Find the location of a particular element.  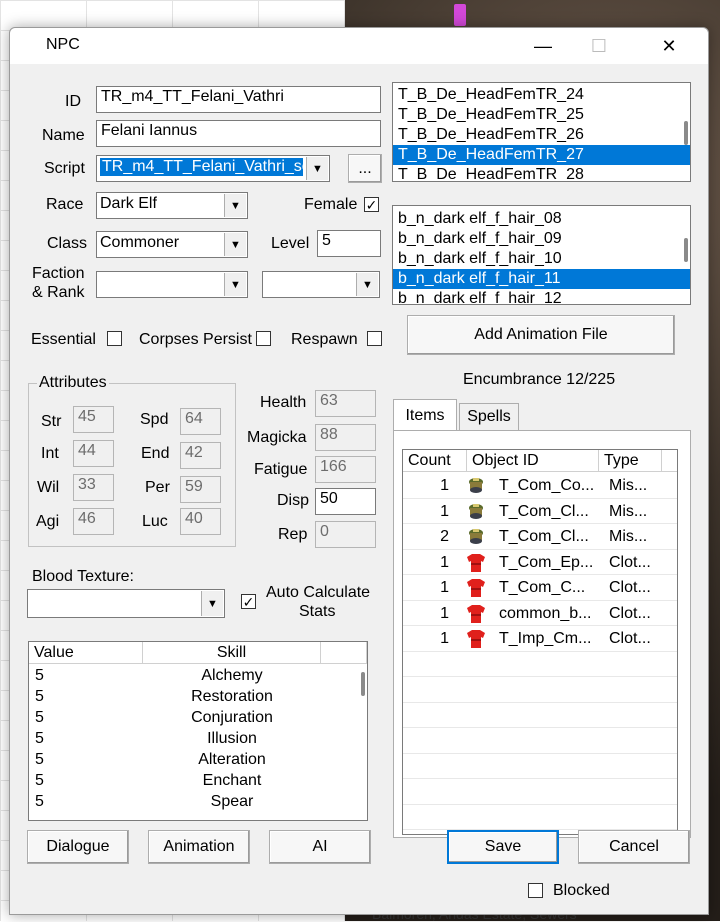

type-column-header: Type is located at coordinates (630, 461).